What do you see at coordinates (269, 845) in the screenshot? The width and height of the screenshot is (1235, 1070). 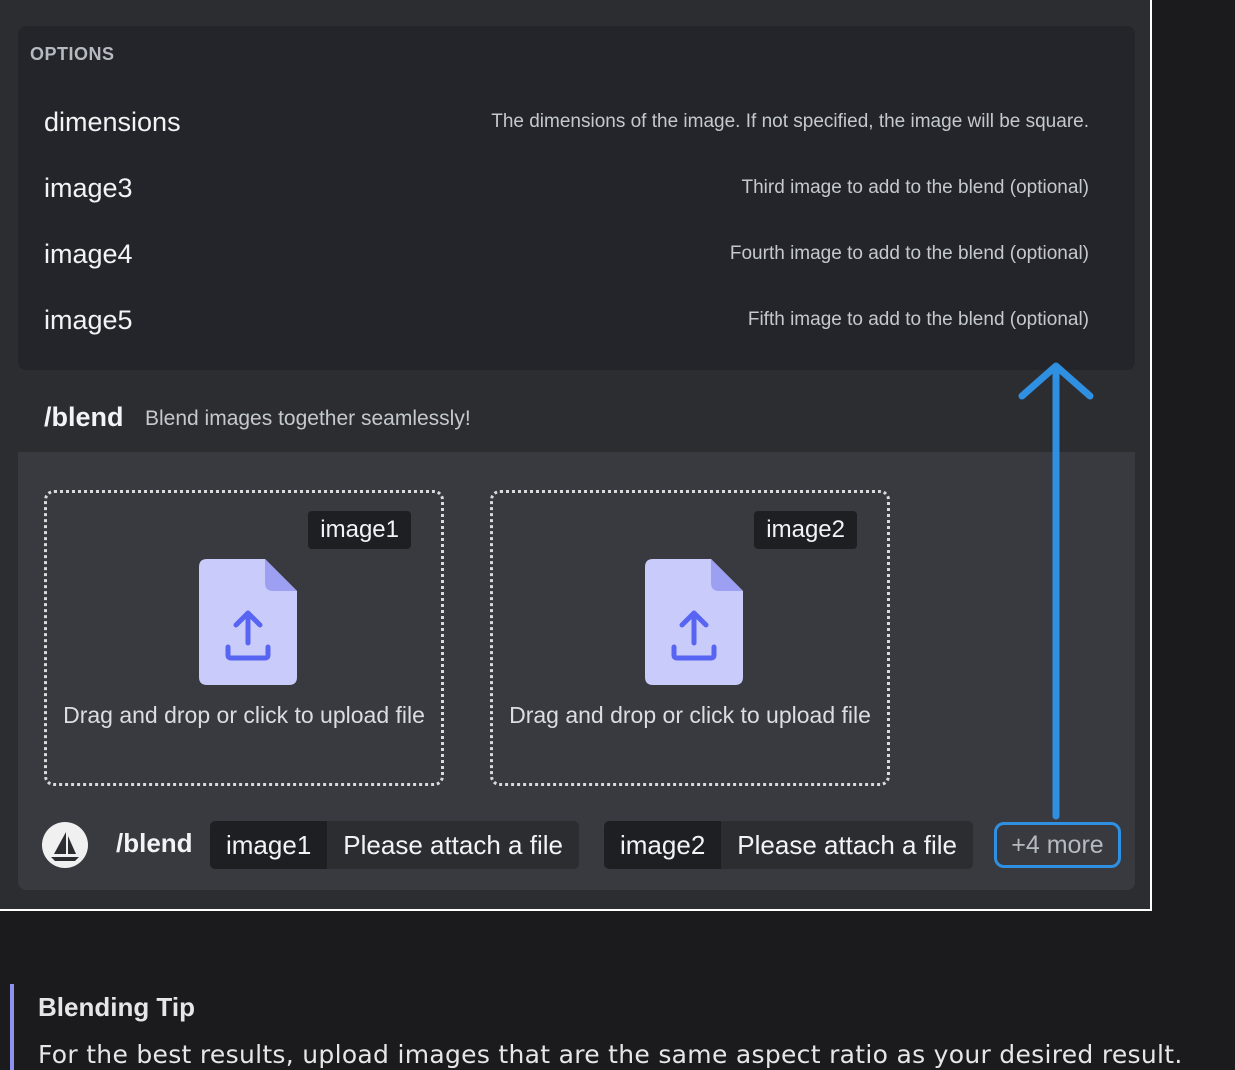 I see `param-name: image1` at bounding box center [269, 845].